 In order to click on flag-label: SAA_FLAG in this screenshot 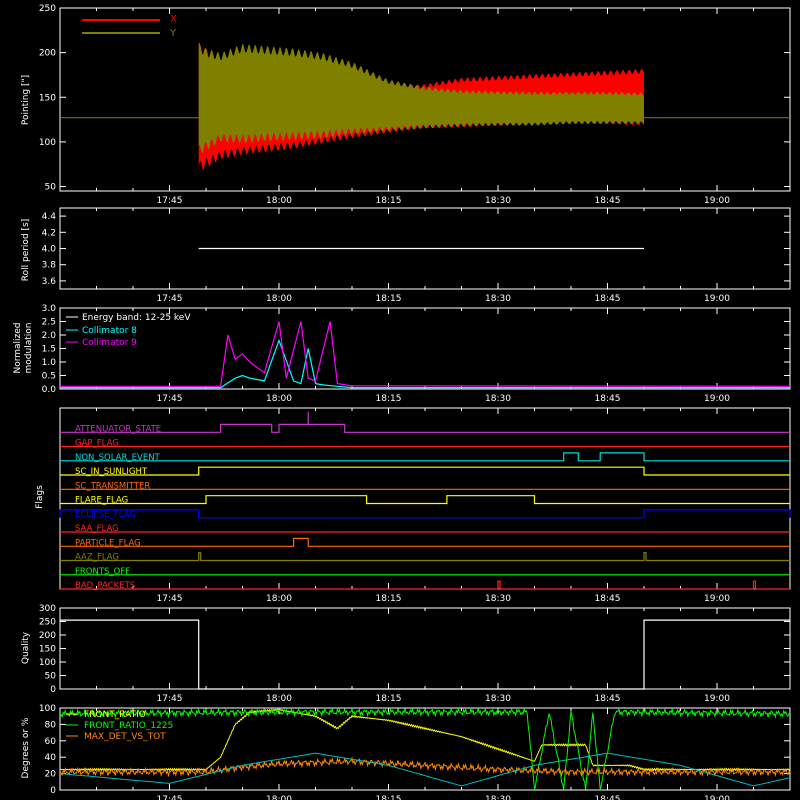, I will do `click(97, 529)`.